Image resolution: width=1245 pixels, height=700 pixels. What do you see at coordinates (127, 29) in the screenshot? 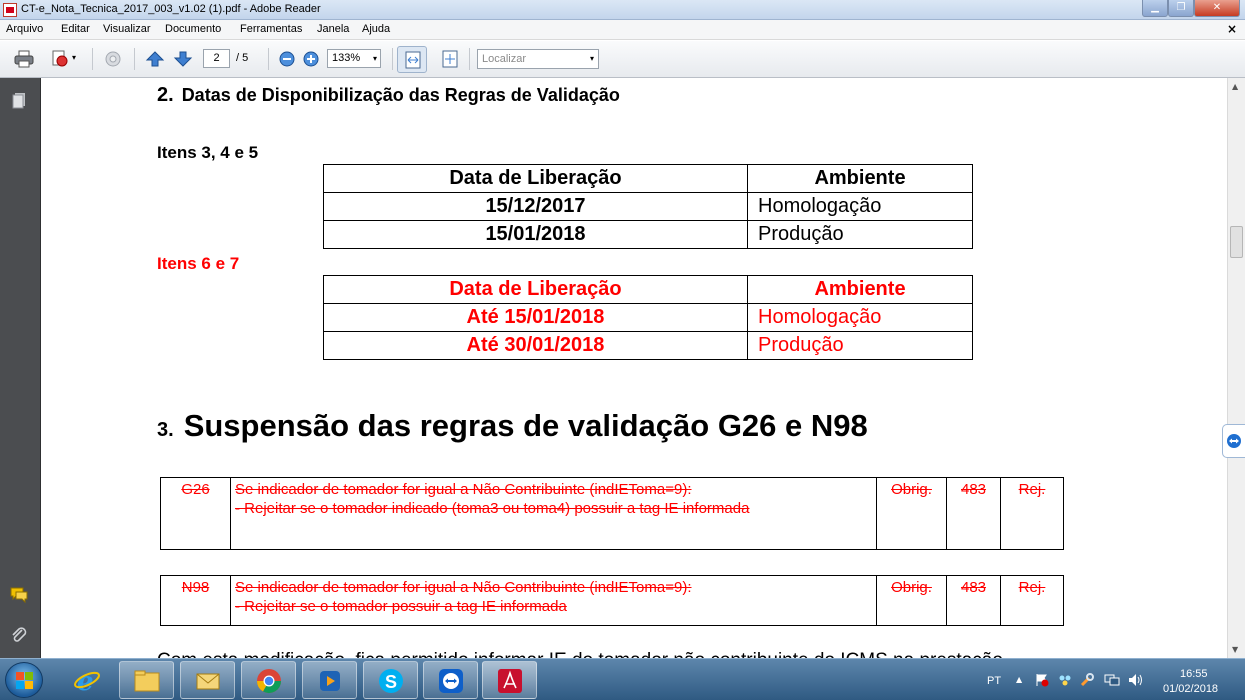
I see `menu-visualizar: Visualizar` at bounding box center [127, 29].